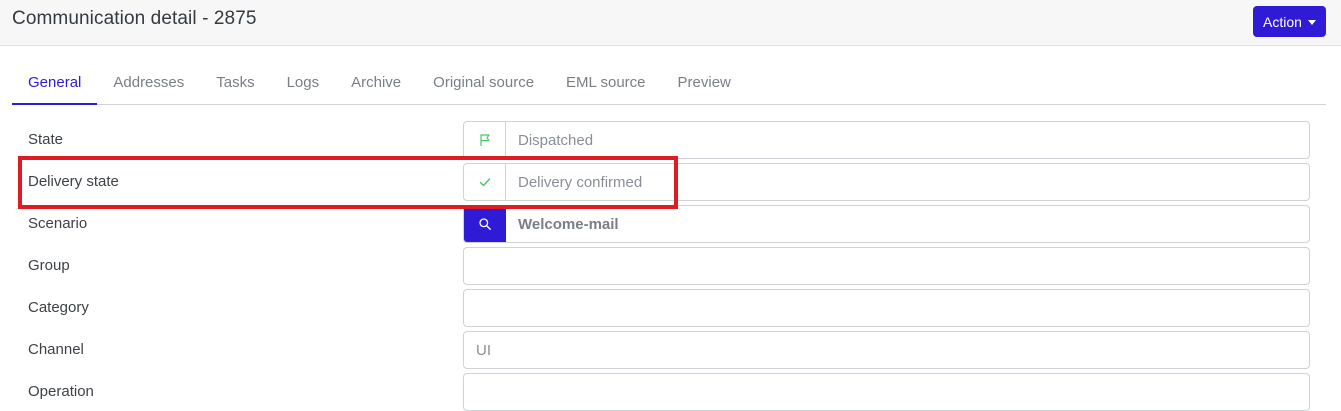 Image resolution: width=1341 pixels, height=411 pixels. I want to click on operation-label: Operation, so click(61, 391).